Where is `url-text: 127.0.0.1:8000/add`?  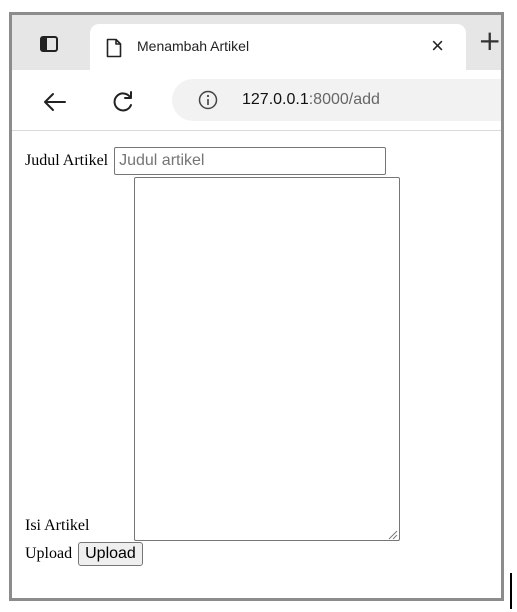 url-text: 127.0.0.1:8000/add is located at coordinates (311, 100).